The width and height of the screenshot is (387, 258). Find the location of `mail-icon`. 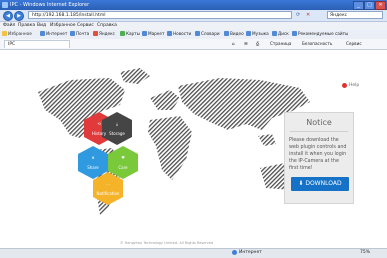

mail-icon is located at coordinates (72, 33).